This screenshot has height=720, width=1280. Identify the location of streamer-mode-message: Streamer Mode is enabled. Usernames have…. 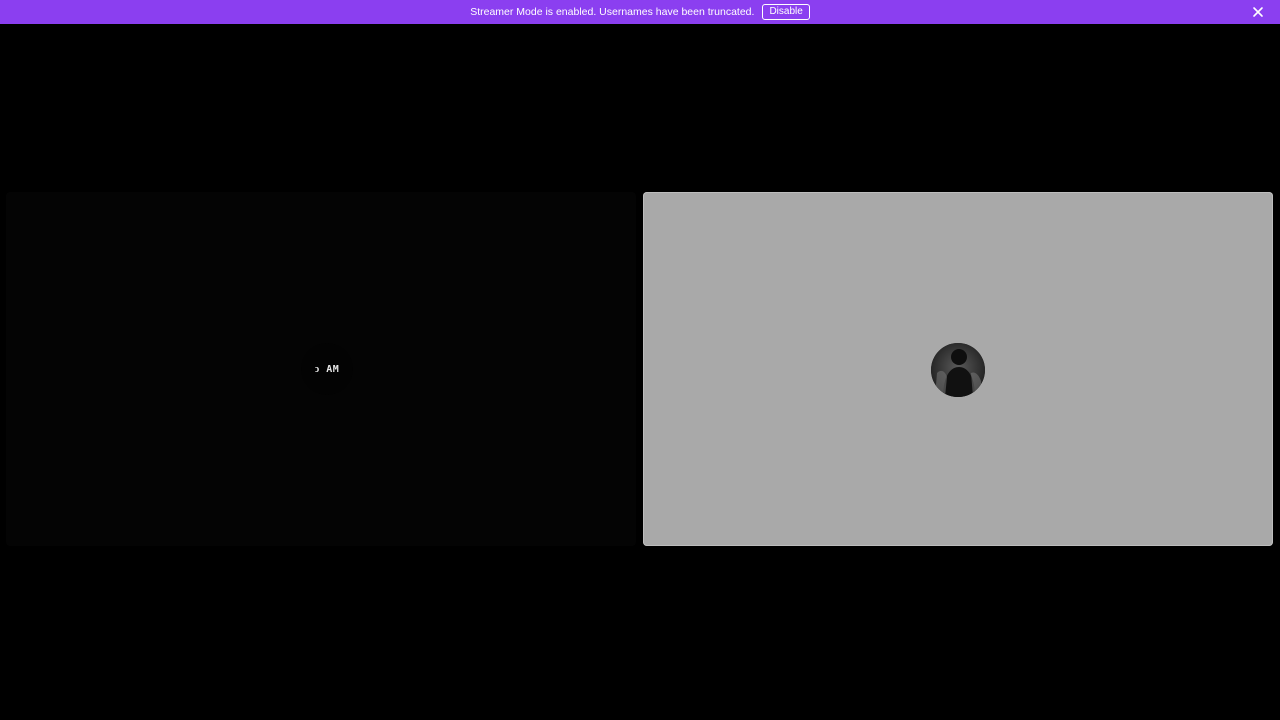
(612, 12).